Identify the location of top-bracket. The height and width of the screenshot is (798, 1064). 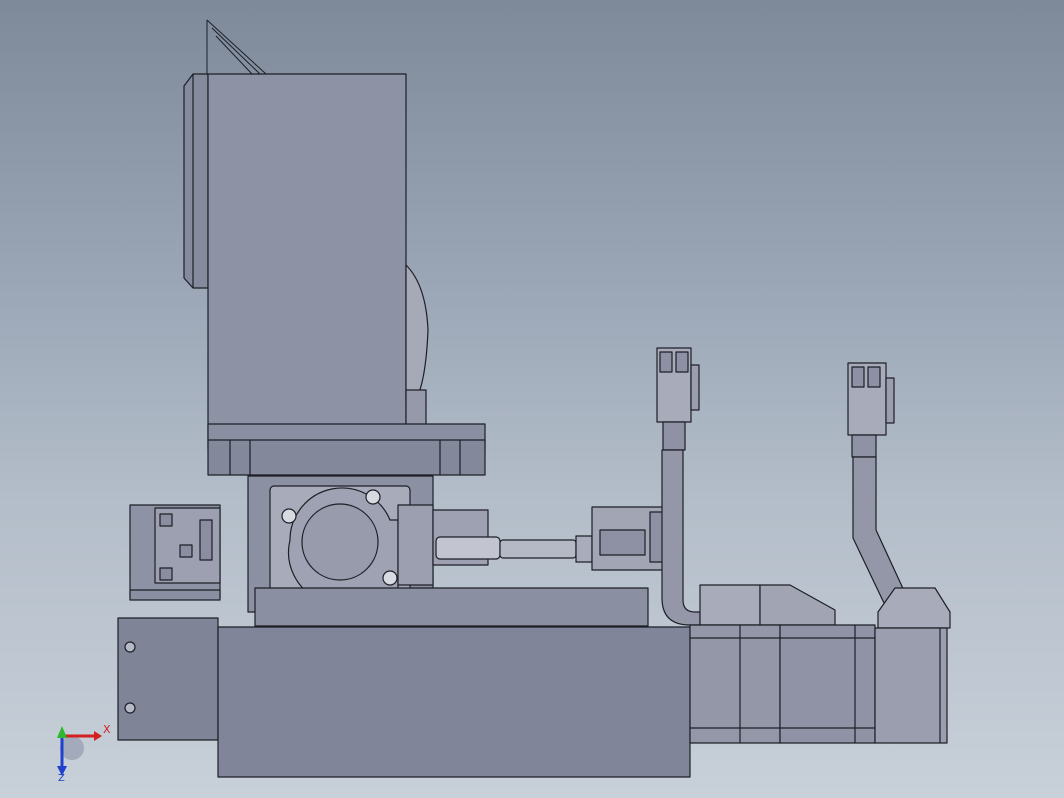
(209, 47).